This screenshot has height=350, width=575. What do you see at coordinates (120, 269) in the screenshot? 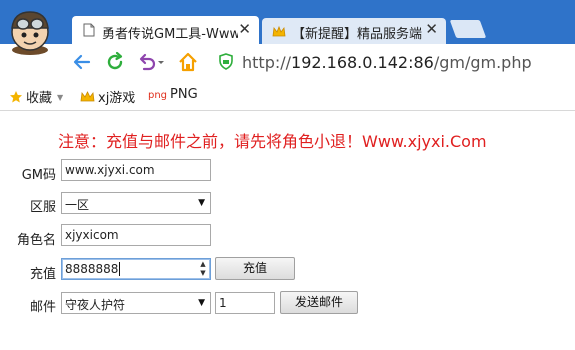
I see `text-cursor` at bounding box center [120, 269].